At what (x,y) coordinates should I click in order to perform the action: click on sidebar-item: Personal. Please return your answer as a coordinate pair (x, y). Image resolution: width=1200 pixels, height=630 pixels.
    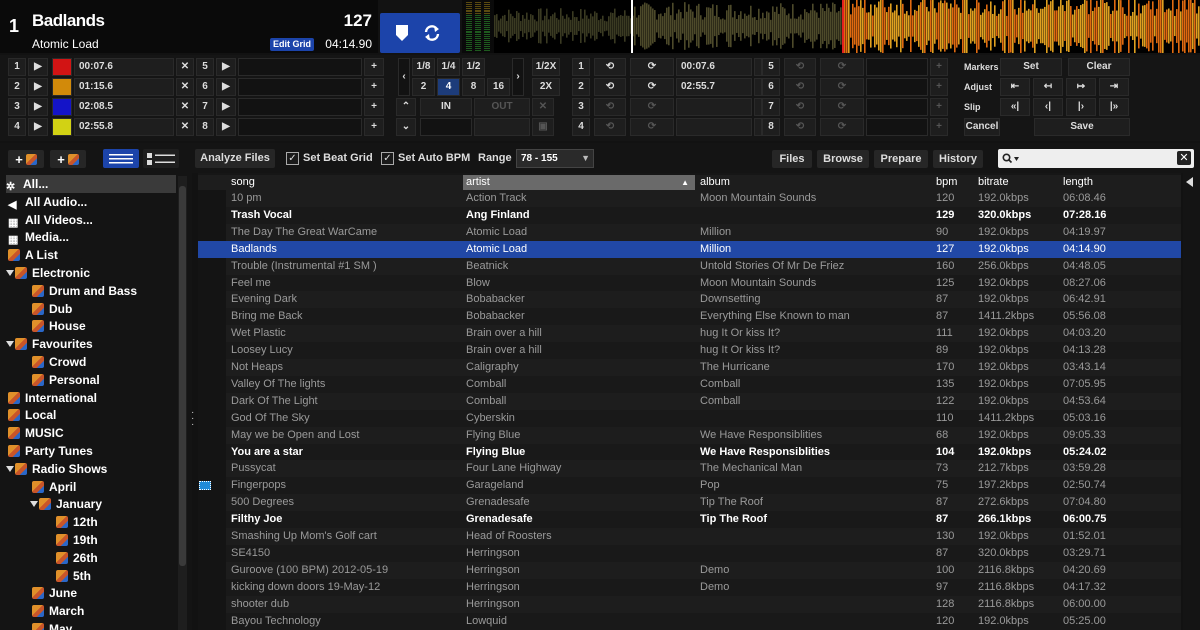
    Looking at the image, I should click on (112, 380).